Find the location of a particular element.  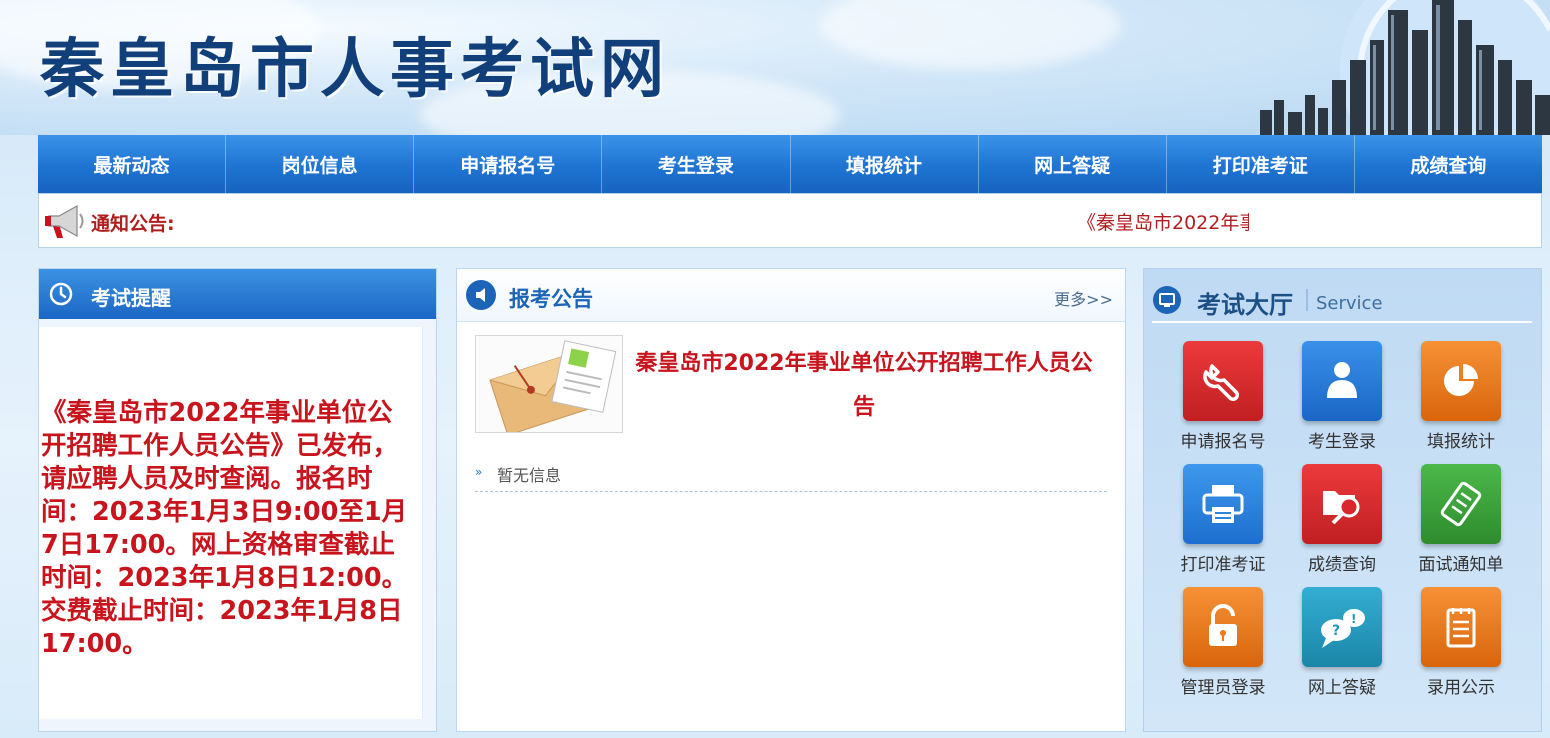

tile-admin-login: 管理员登录 is located at coordinates (1220, 642).